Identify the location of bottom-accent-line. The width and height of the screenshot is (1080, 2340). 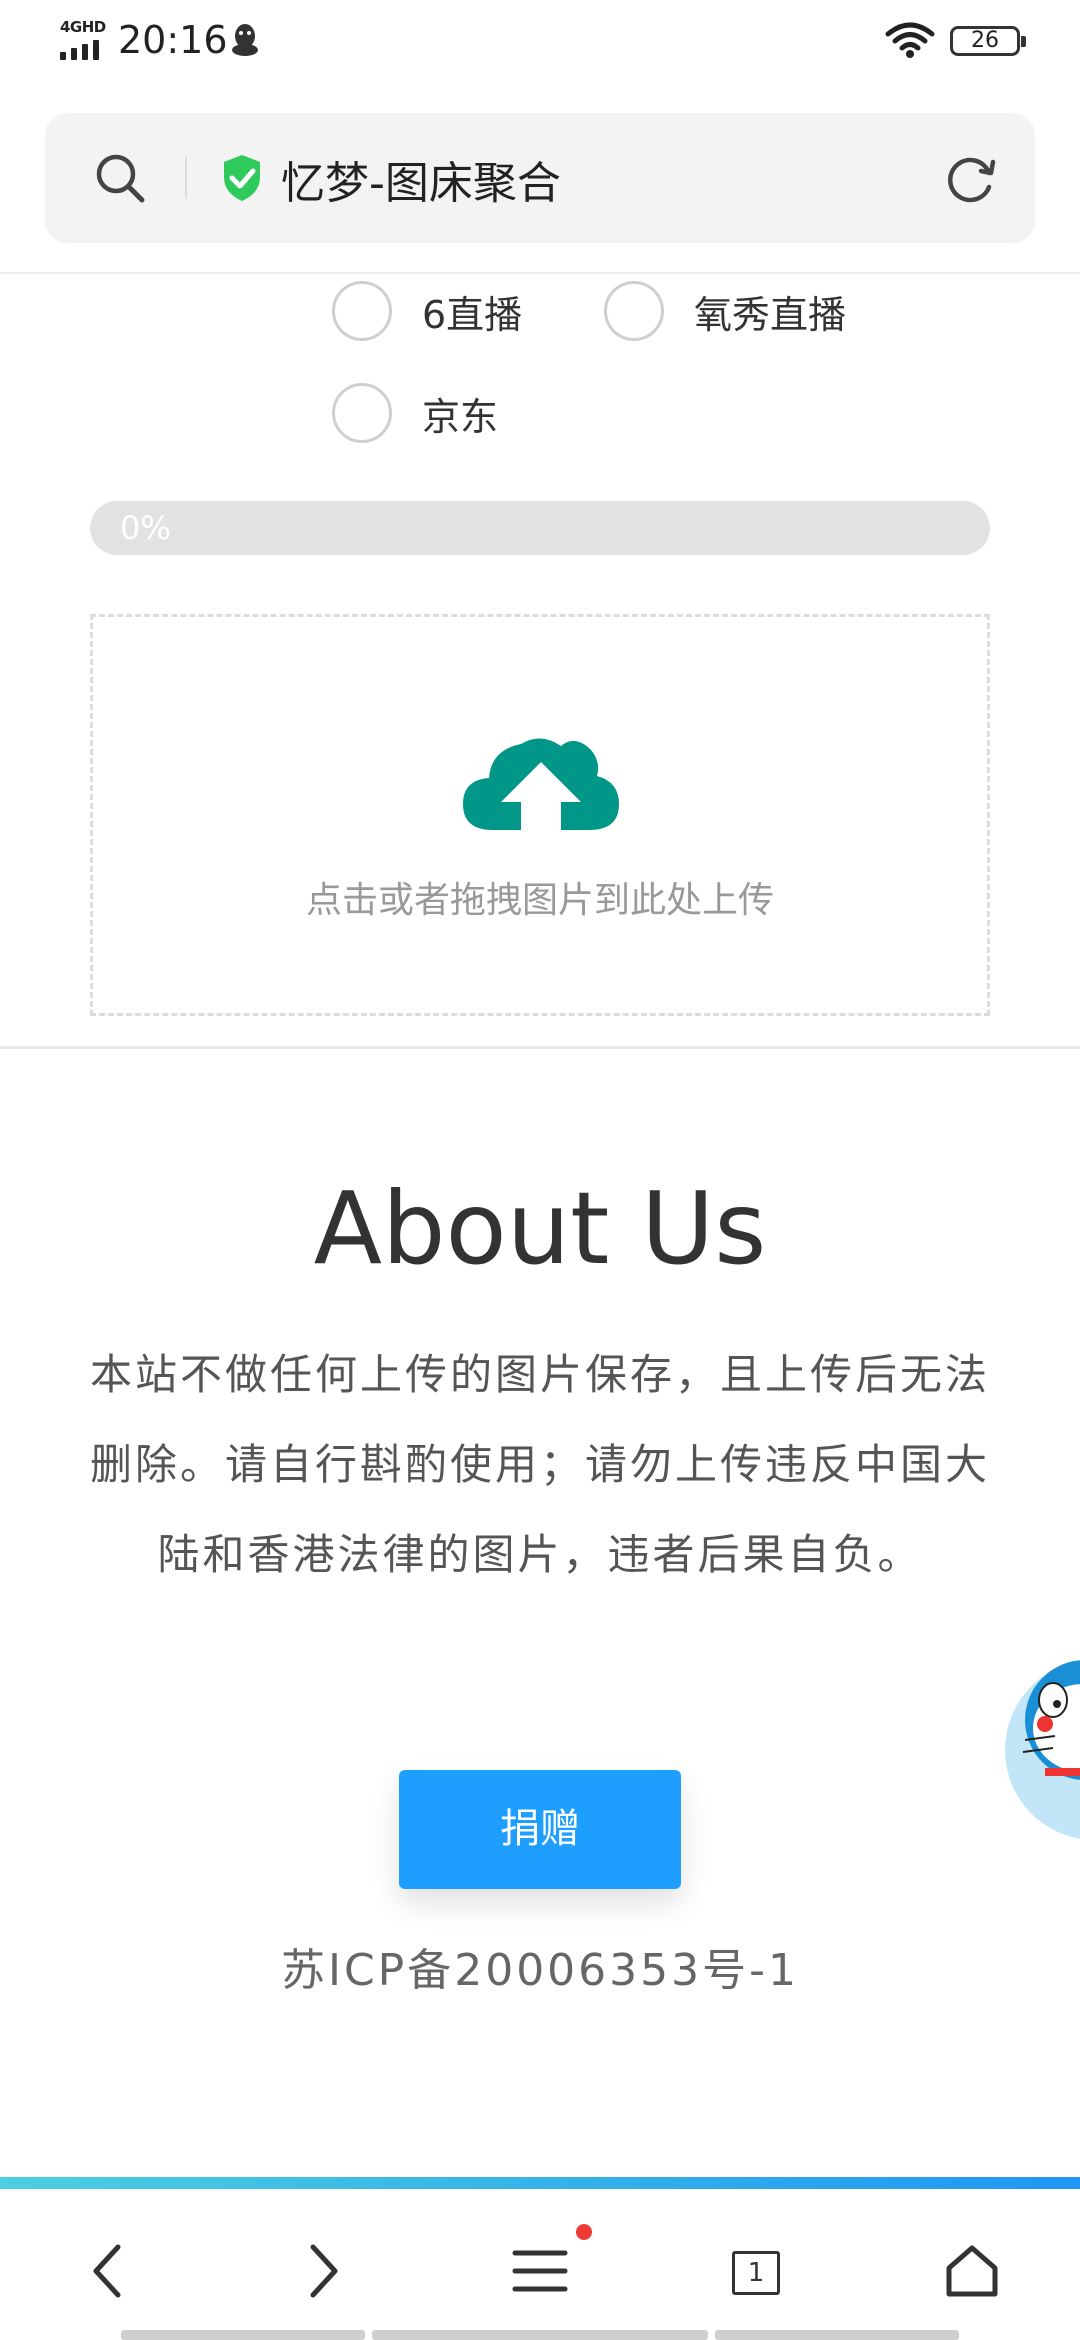
(540, 2183).